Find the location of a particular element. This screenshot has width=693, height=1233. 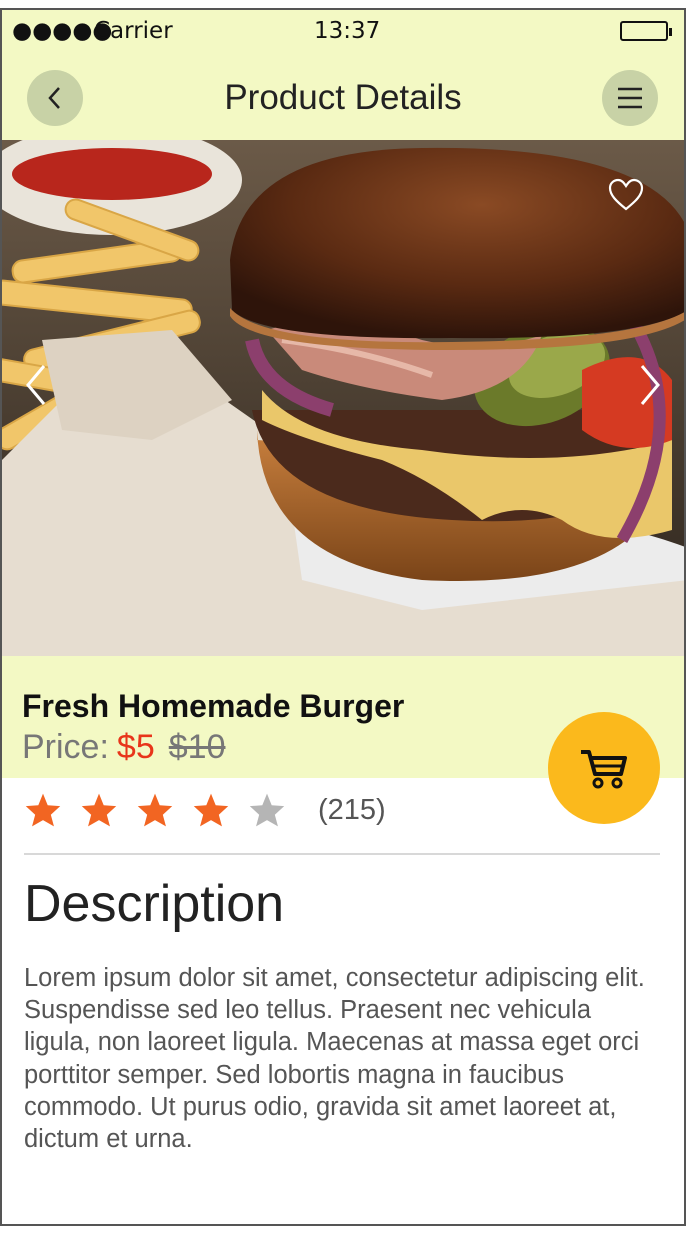

menu-button is located at coordinates (630, 98).